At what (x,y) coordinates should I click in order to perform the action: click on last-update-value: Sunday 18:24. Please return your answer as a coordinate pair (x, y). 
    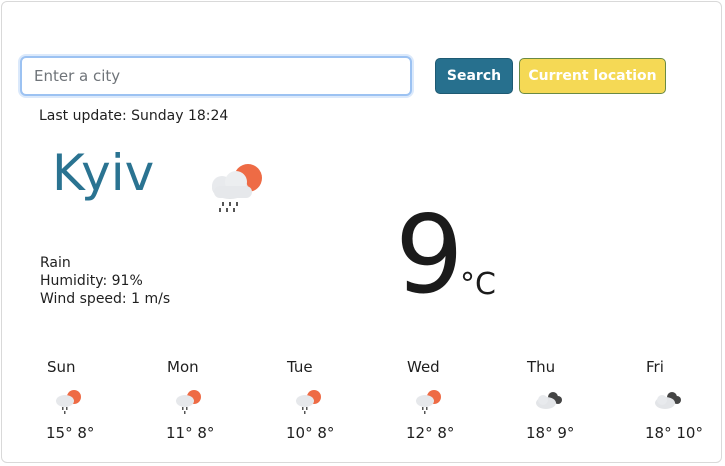
    Looking at the image, I should click on (180, 116).